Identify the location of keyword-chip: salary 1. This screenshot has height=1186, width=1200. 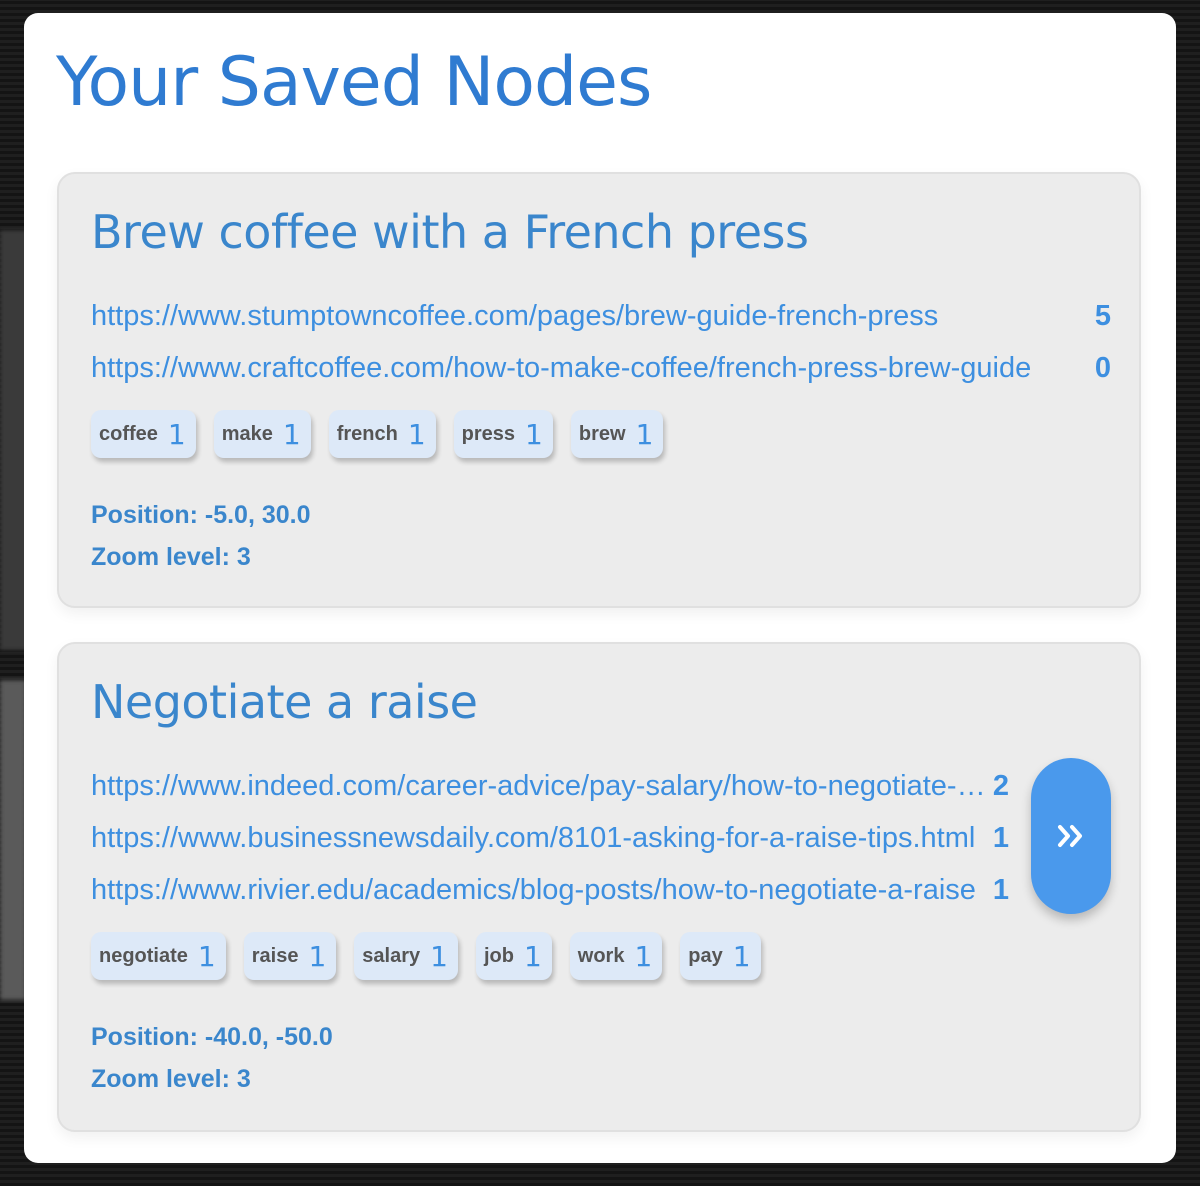
(406, 956).